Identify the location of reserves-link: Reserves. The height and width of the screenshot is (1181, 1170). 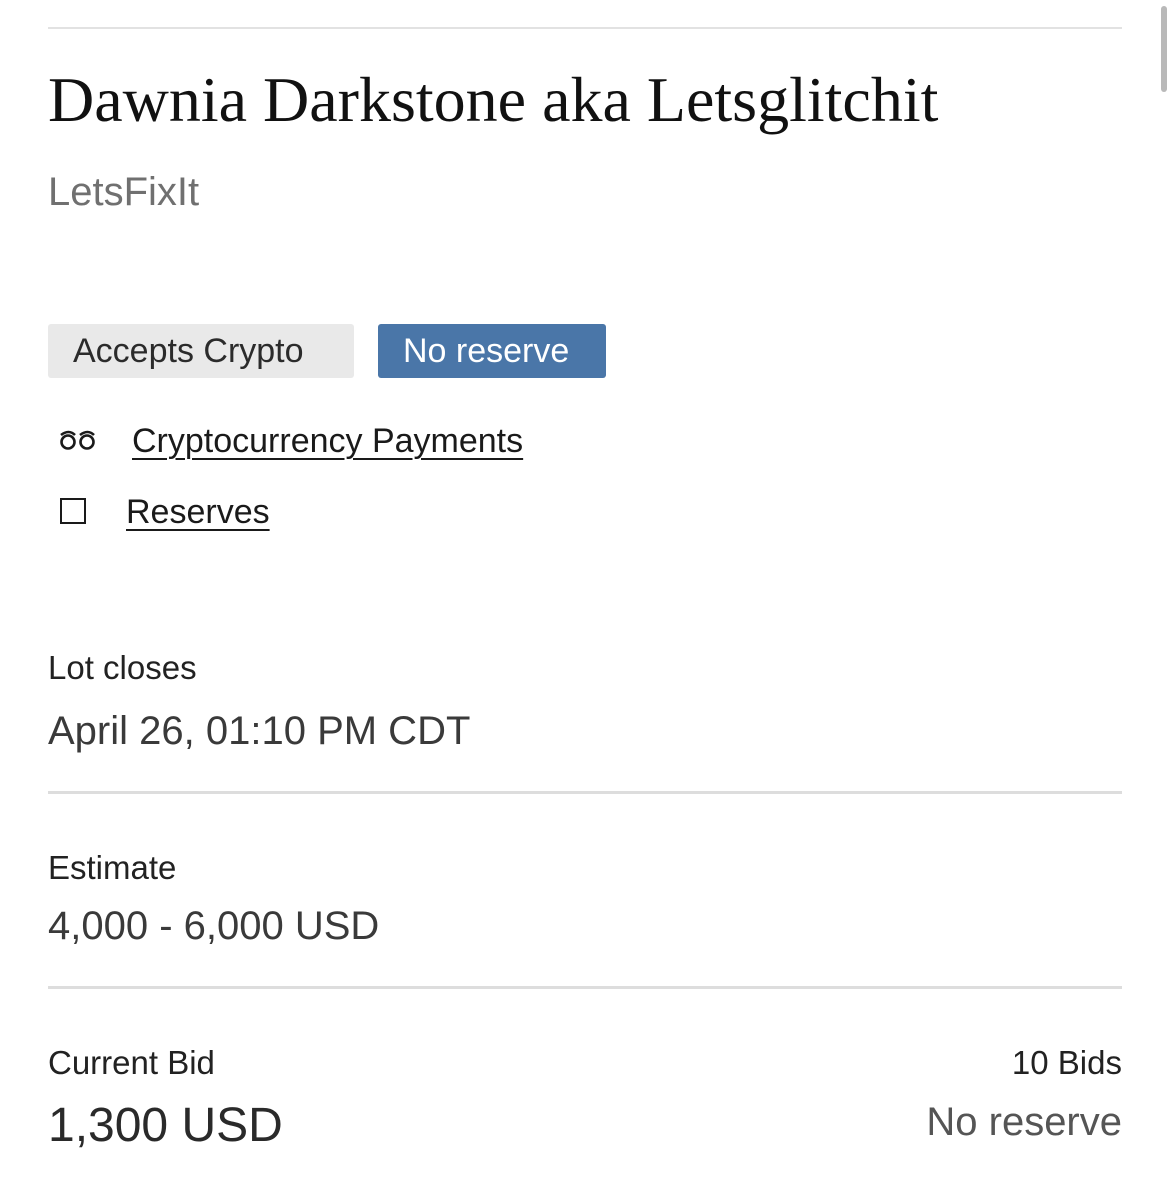
(198, 512).